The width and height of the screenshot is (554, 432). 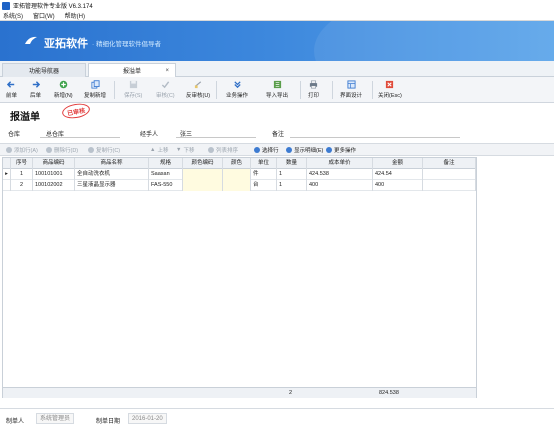 I want to click on operations-icon, so click(x=237, y=85).